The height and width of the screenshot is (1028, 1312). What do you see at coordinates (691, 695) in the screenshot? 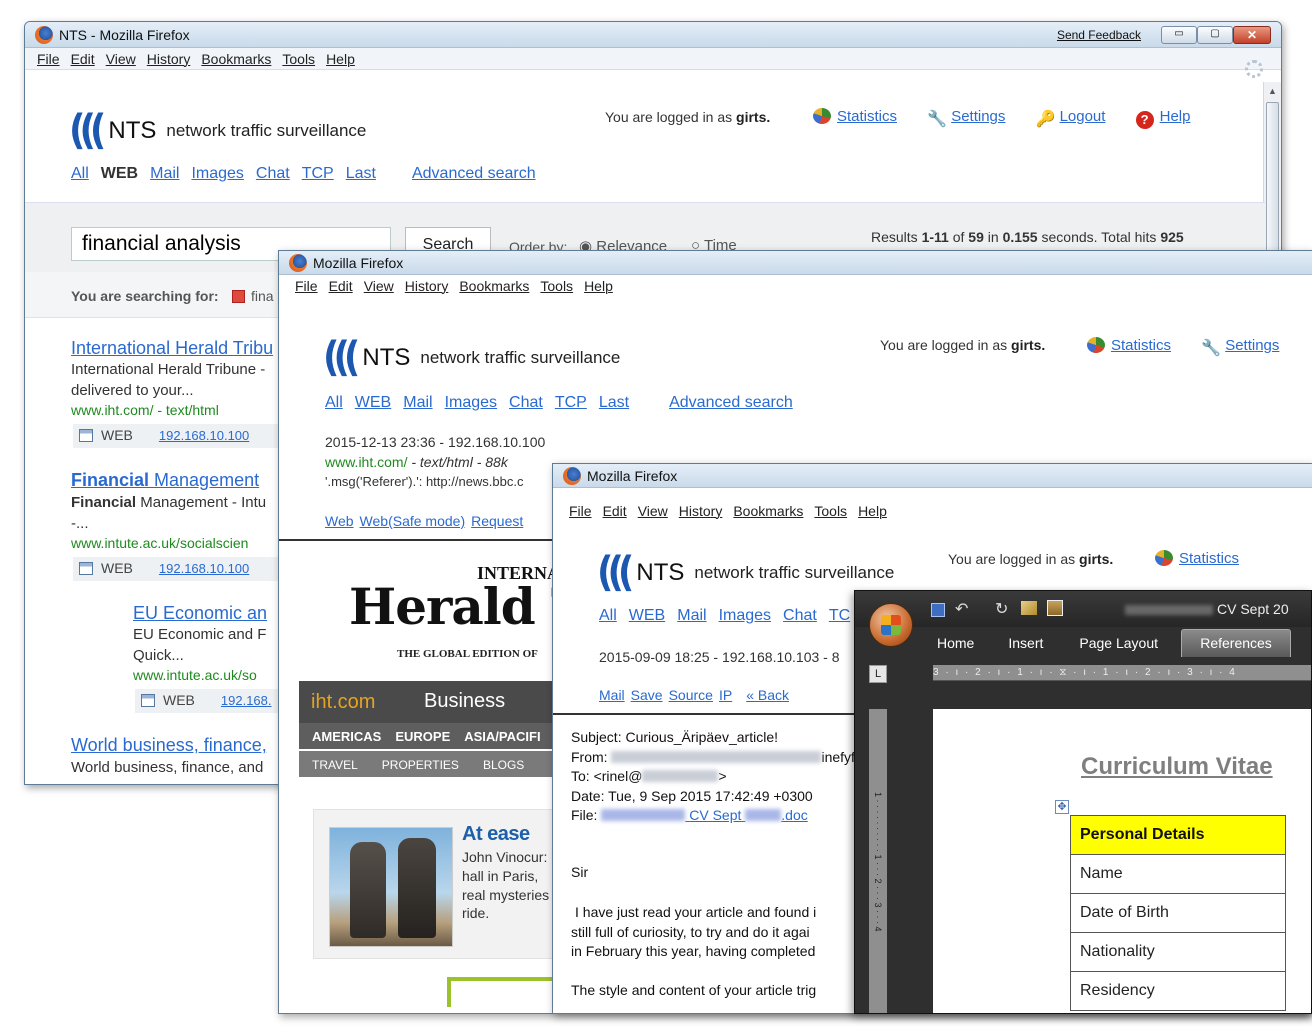
I see `action-source: Source` at bounding box center [691, 695].